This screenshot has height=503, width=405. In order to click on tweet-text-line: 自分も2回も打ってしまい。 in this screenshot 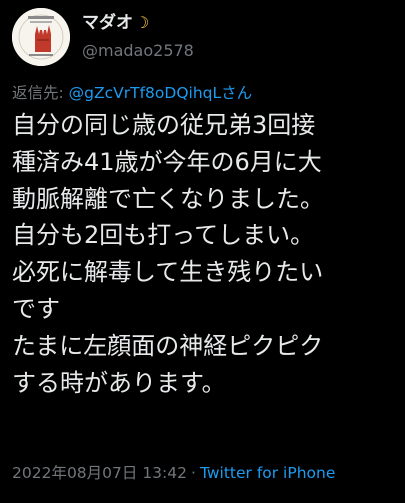, I will do `click(163, 235)`.